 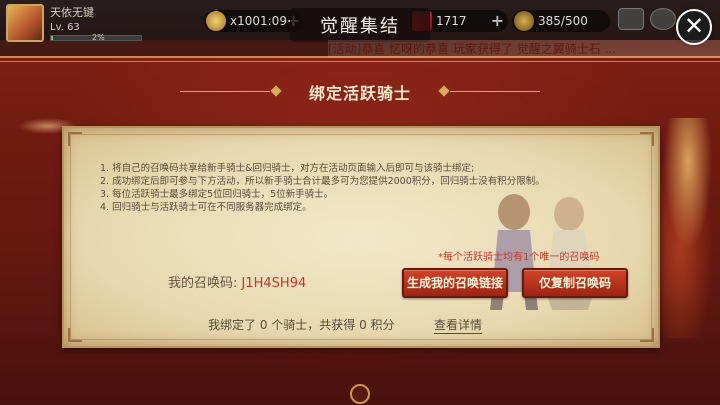 I want to click on section-title: 绑定活跃骑士, so click(x=359, y=93).